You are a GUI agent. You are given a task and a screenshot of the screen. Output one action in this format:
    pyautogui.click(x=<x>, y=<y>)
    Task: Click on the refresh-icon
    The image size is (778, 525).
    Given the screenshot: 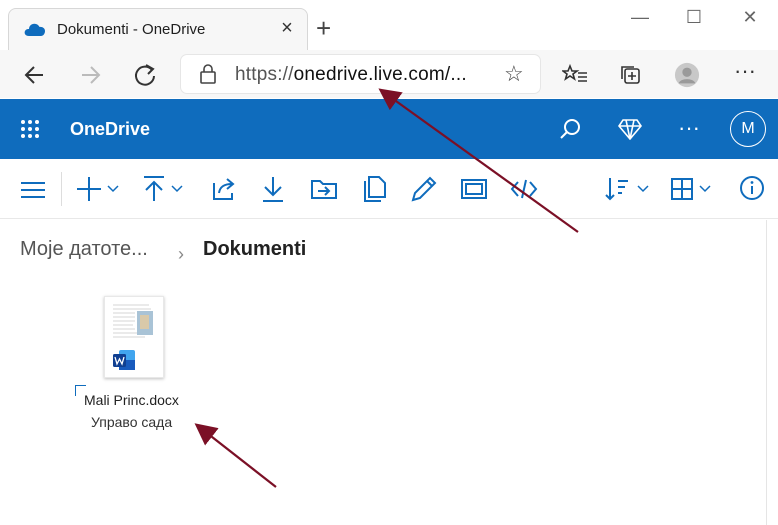 What is the action you would take?
    pyautogui.click(x=145, y=75)
    